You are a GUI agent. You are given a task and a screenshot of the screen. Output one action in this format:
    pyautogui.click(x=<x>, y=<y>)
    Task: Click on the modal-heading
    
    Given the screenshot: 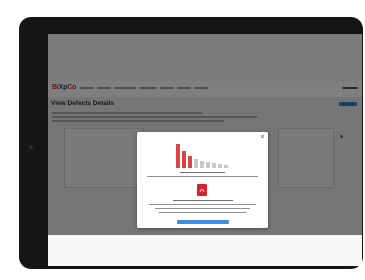 What is the action you would take?
    pyautogui.click(x=203, y=201)
    